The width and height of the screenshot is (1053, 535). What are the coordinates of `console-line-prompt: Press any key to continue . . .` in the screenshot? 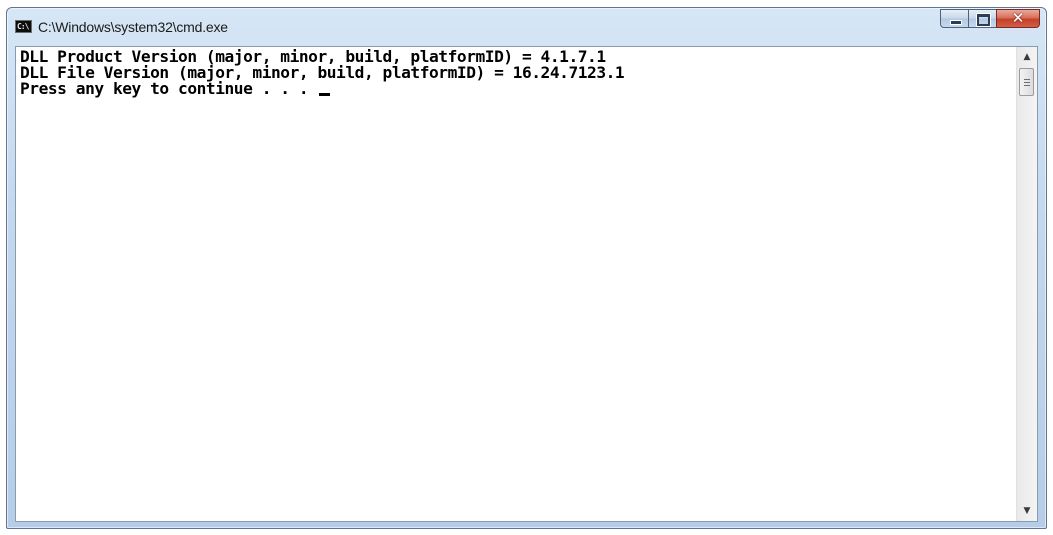 It's located at (518, 88).